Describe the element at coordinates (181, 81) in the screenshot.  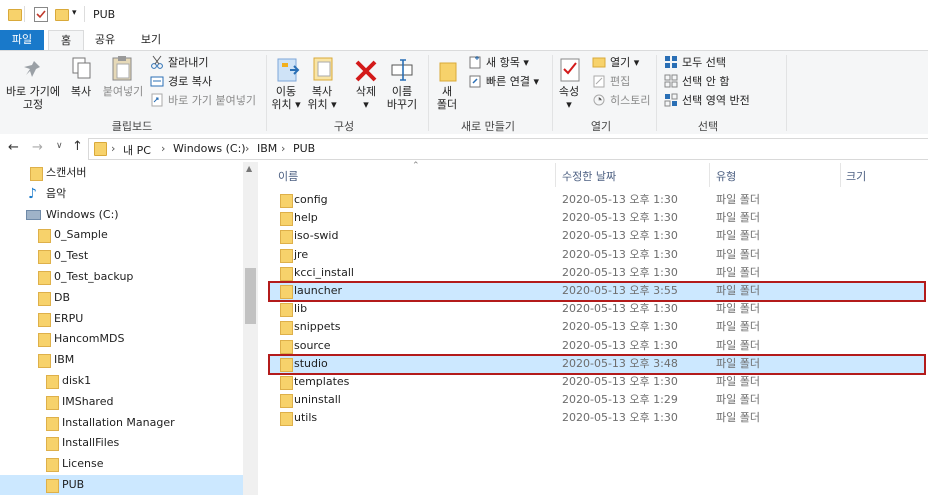
I see `copy-path-button: 경로 복사` at that location.